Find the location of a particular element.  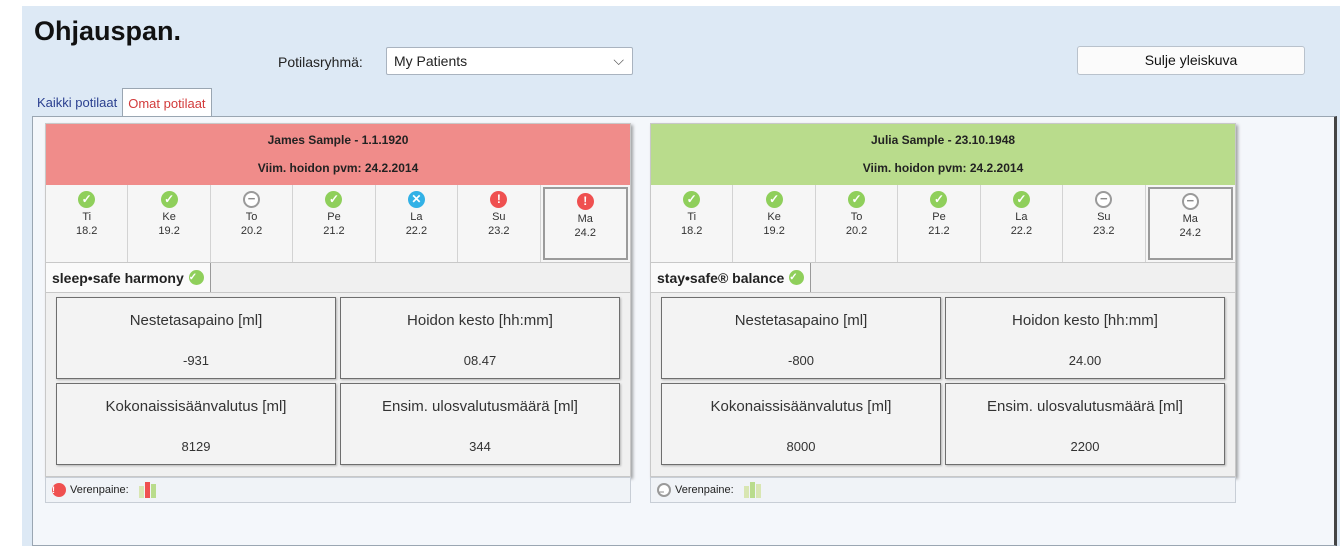

metric-initial-drain: Ensim. ulosvalutusmäärä [ml] 344 is located at coordinates (480, 424).